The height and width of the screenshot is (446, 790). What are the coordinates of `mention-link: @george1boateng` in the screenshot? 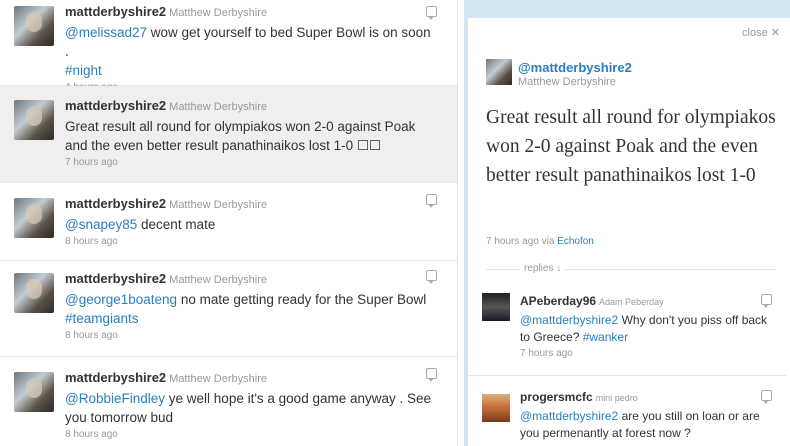 It's located at (121, 299).